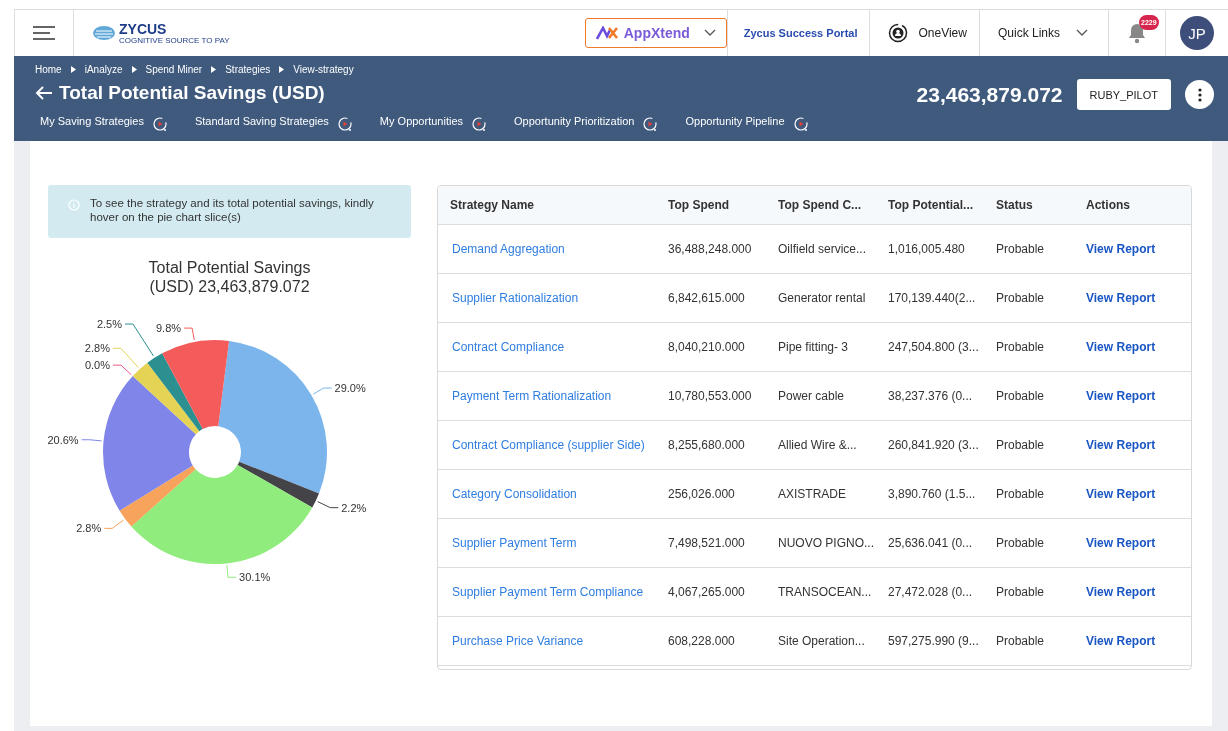 This screenshot has width=1228, height=731. What do you see at coordinates (192, 93) in the screenshot?
I see `page-title: Total Potential Savings (USD)` at bounding box center [192, 93].